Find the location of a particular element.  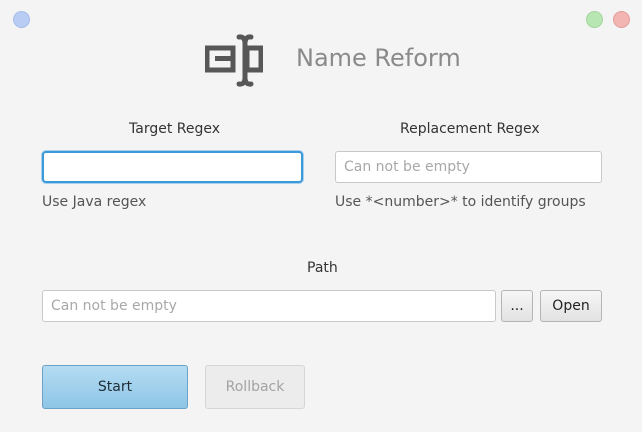

target-regex-label: Target Regex is located at coordinates (175, 129).